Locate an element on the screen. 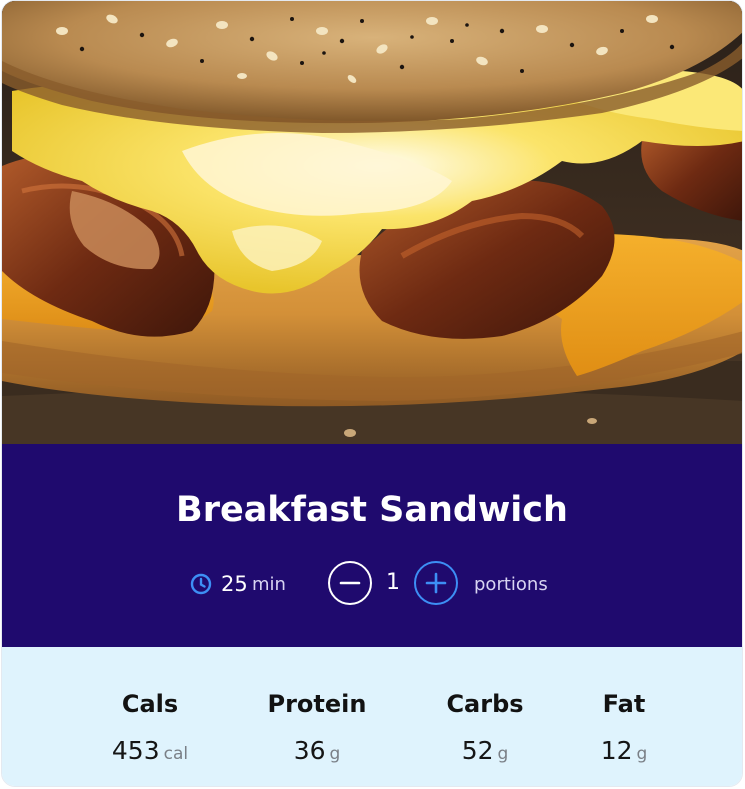 The width and height of the screenshot is (745, 789). portions-label: portions is located at coordinates (511, 584).